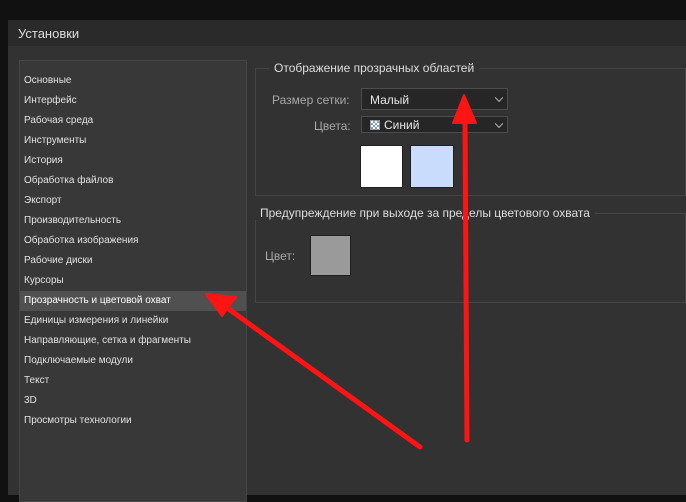 Image resolution: width=686 pixels, height=502 pixels. What do you see at coordinates (325, 378) in the screenshot?
I see `arrow-to-sidebar-shaft` at bounding box center [325, 378].